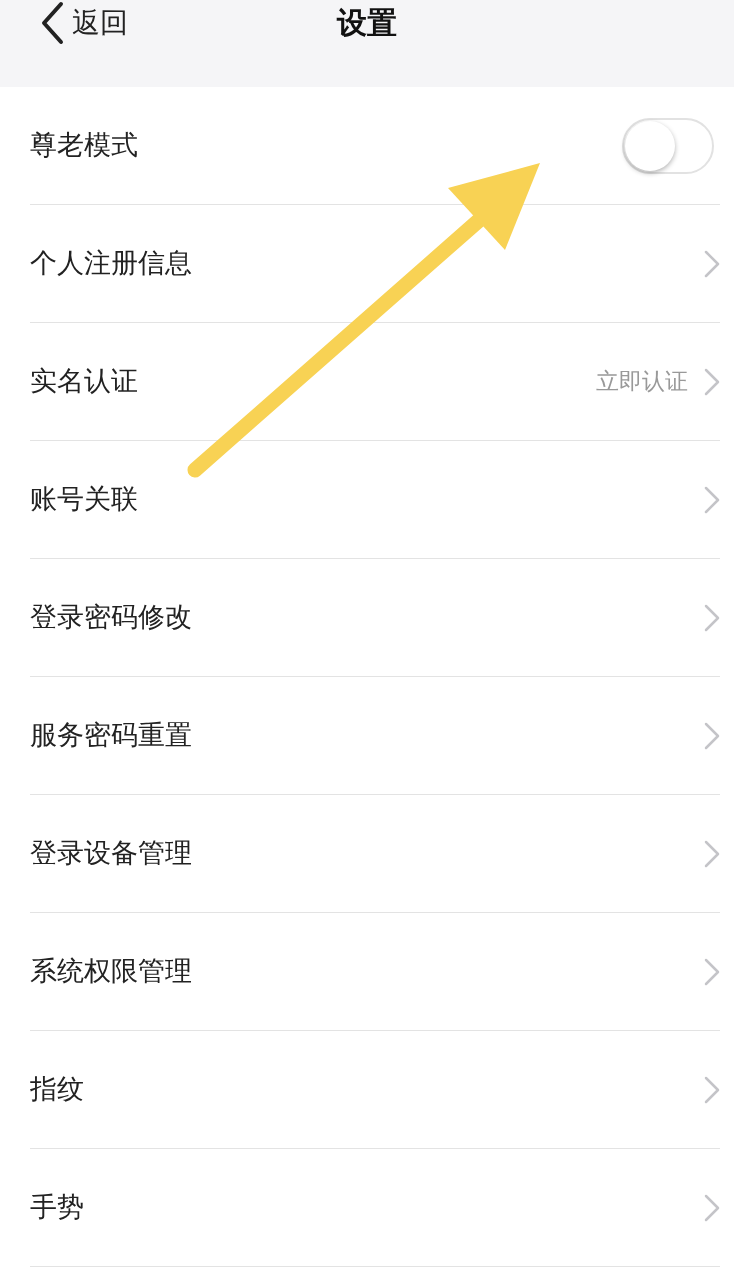  Describe the element at coordinates (375, 618) in the screenshot. I see `settings-row: 登录密码修改` at that location.